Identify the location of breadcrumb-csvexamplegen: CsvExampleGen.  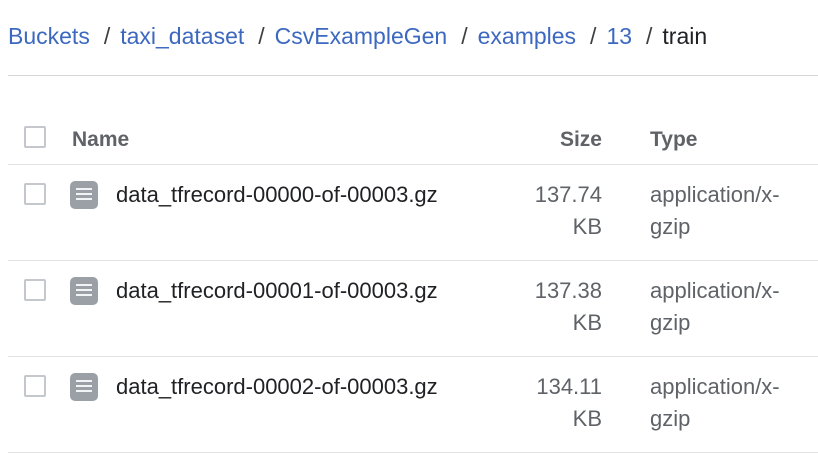
(361, 36).